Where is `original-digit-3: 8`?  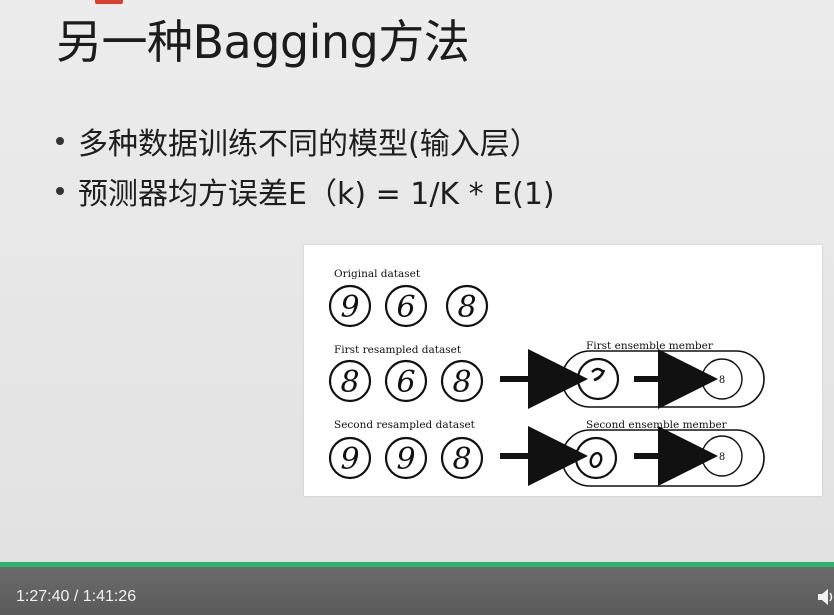 original-digit-3: 8 is located at coordinates (467, 306).